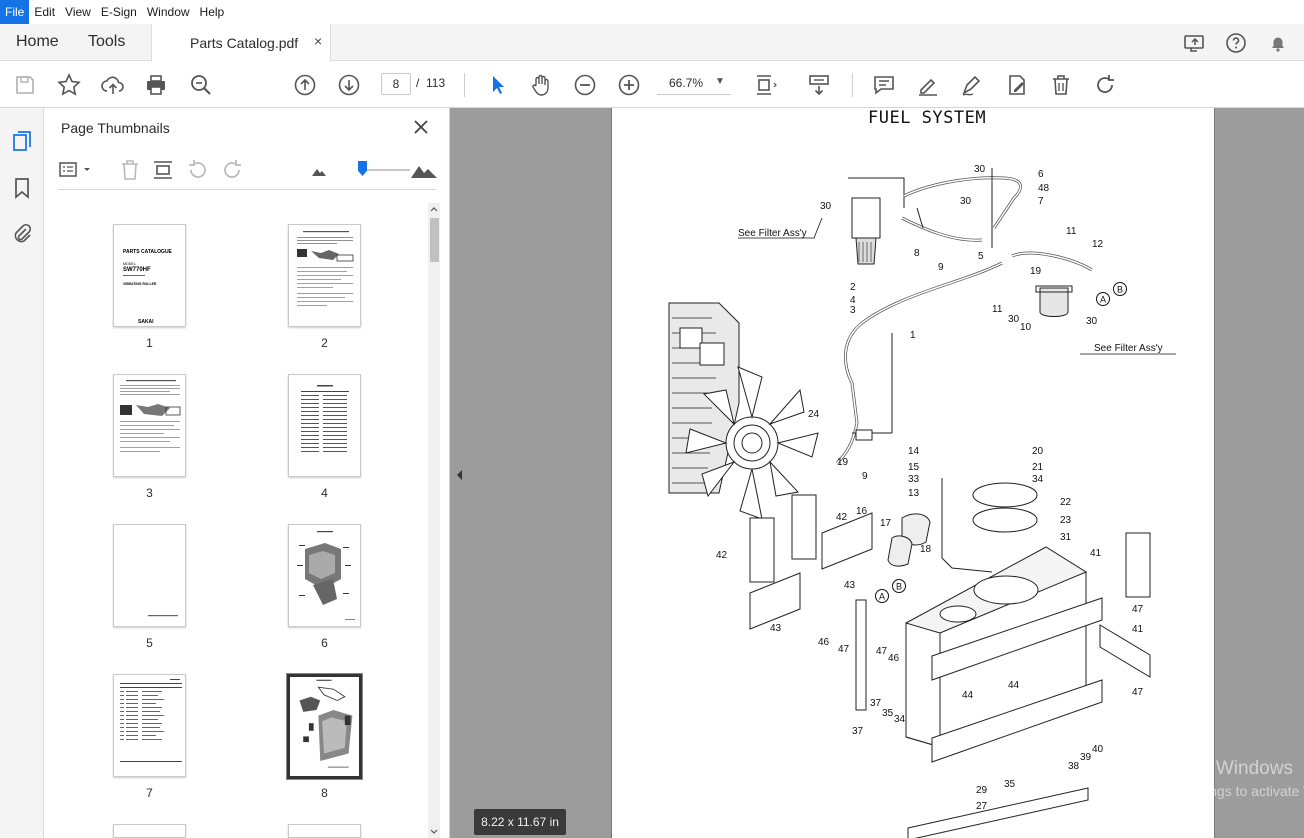  I want to click on tab-tools: Tools, so click(106, 42).